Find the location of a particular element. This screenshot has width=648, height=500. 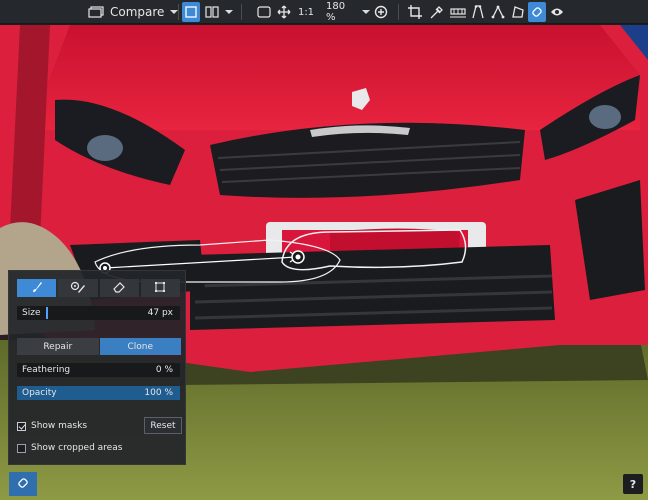

single-view-icon is located at coordinates (191, 12).